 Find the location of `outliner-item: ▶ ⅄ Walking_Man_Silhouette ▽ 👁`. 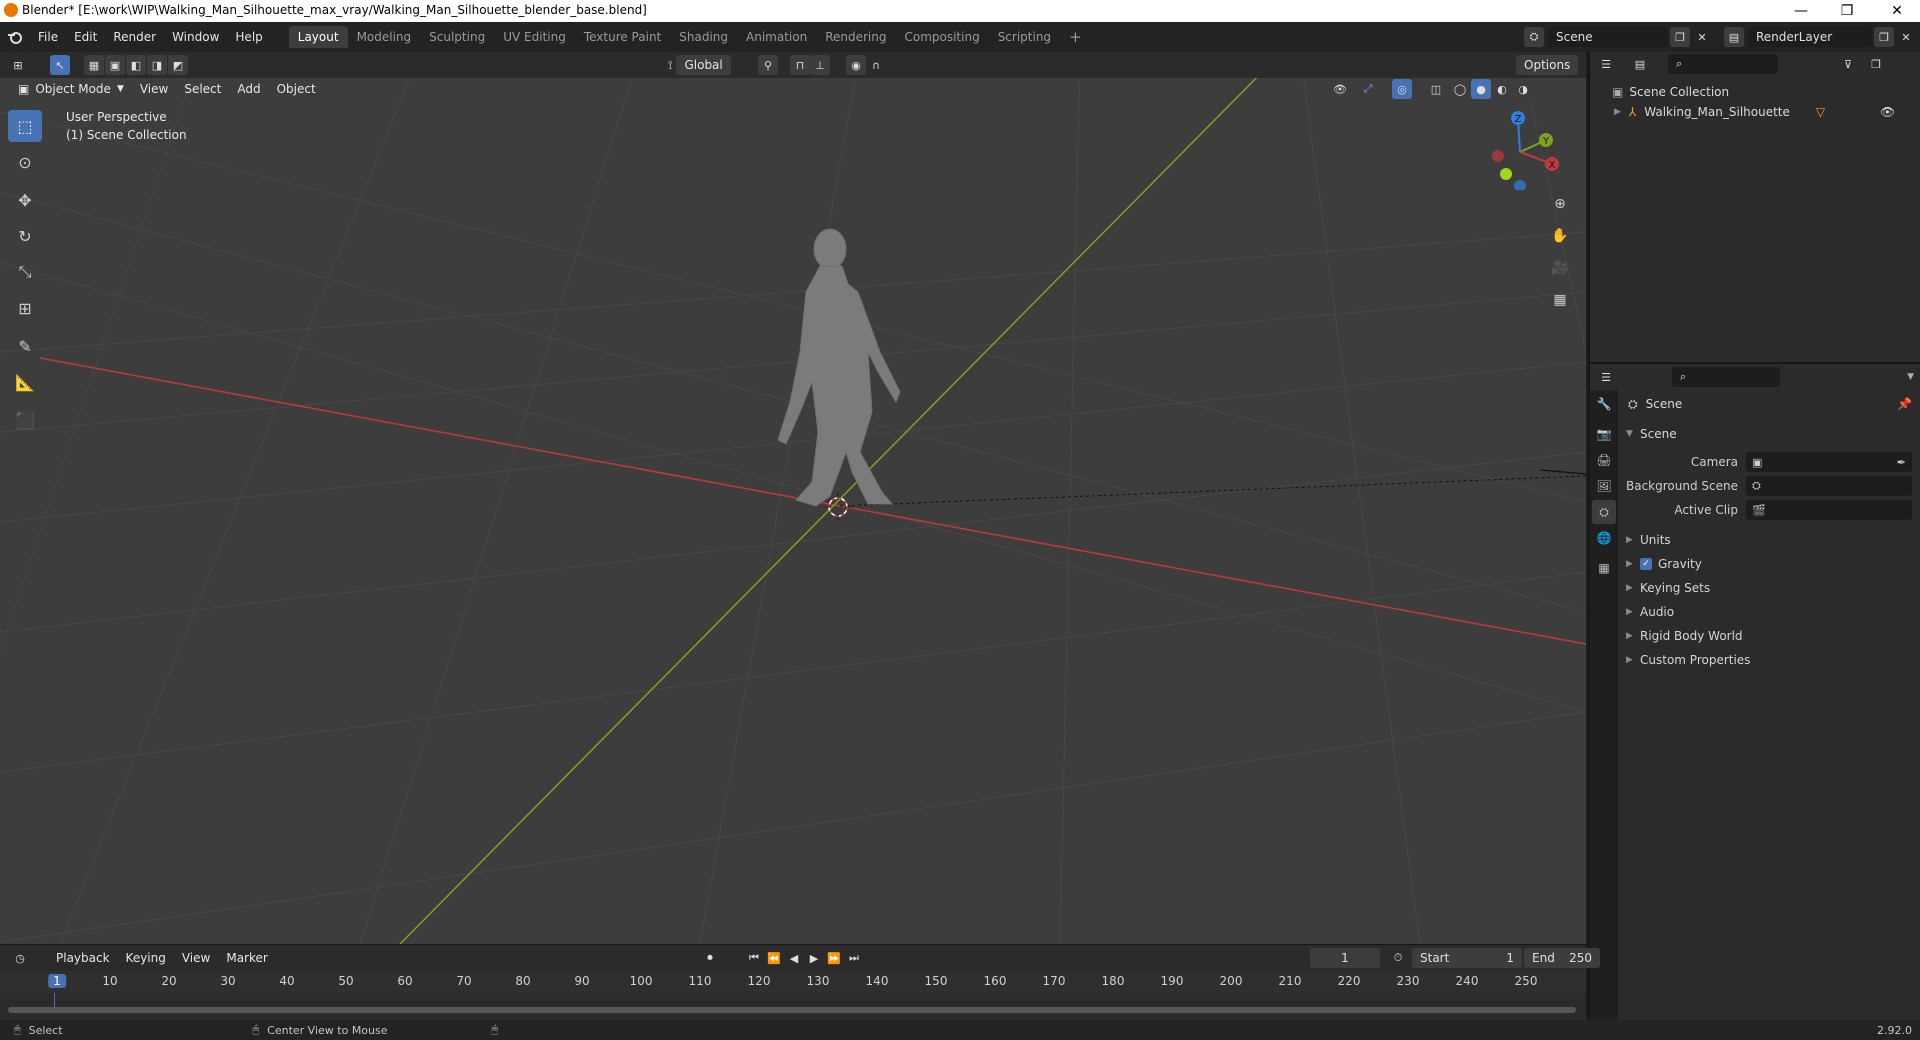

outliner-item: ▶ ⅄ Walking_Man_Silhouette ▽ 👁 is located at coordinates (1766, 112).